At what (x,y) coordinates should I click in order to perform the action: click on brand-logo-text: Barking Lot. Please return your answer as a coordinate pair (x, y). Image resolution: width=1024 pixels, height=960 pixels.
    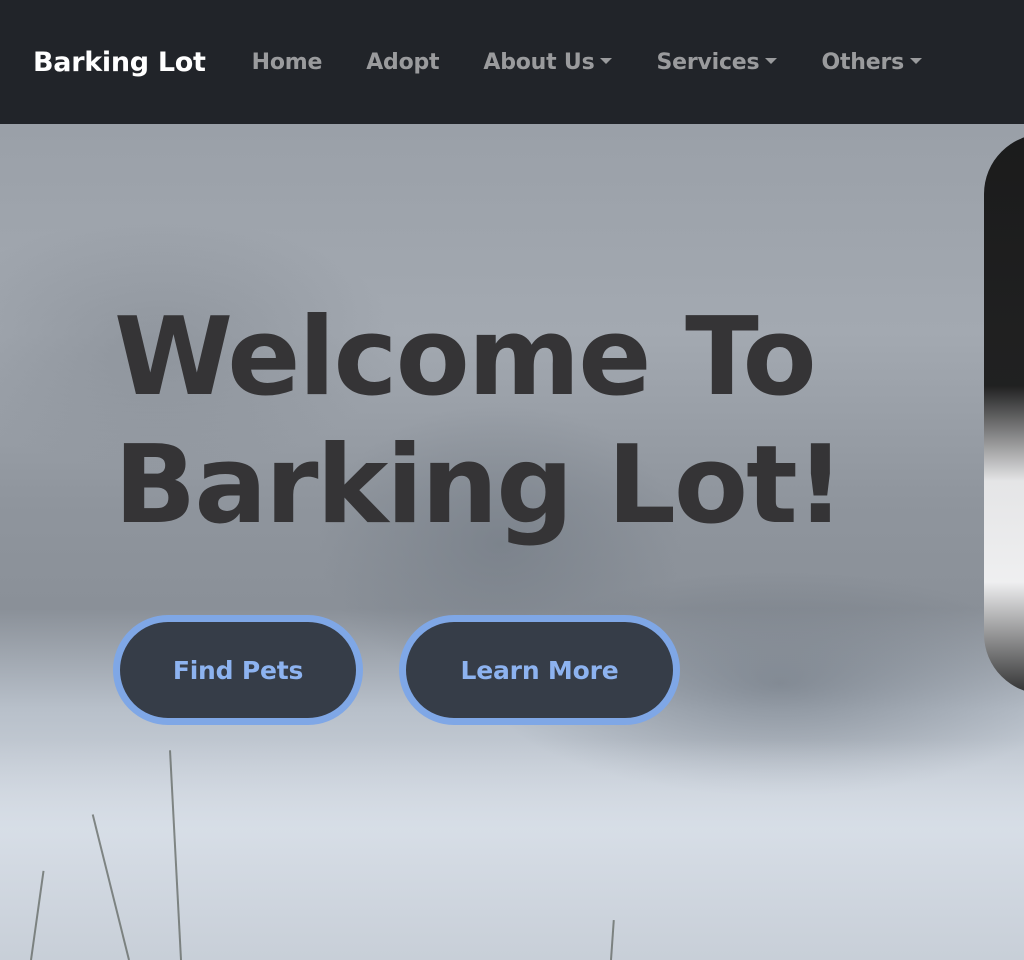
    Looking at the image, I should click on (119, 62).